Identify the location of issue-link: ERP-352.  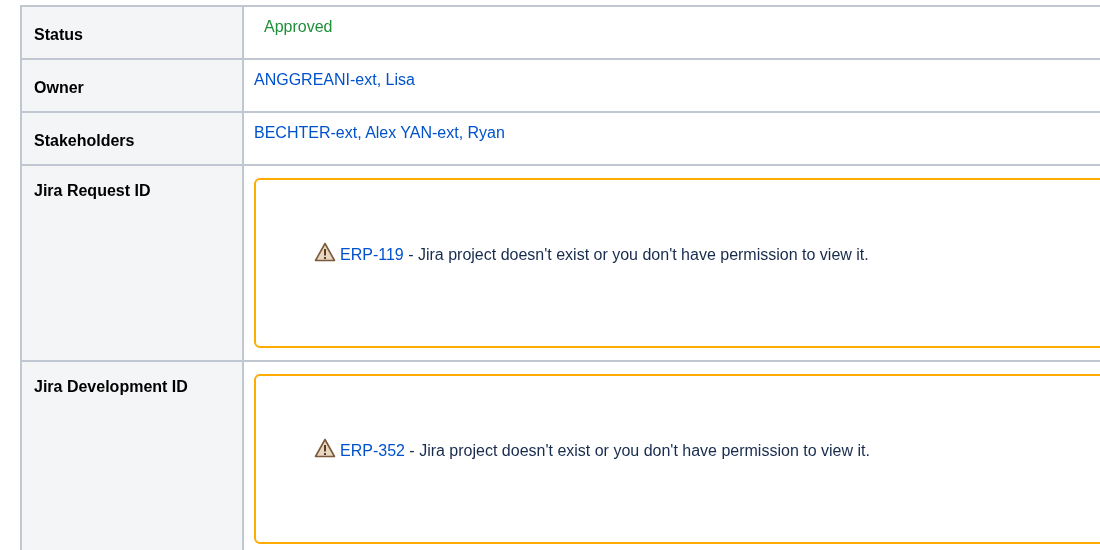
(372, 450).